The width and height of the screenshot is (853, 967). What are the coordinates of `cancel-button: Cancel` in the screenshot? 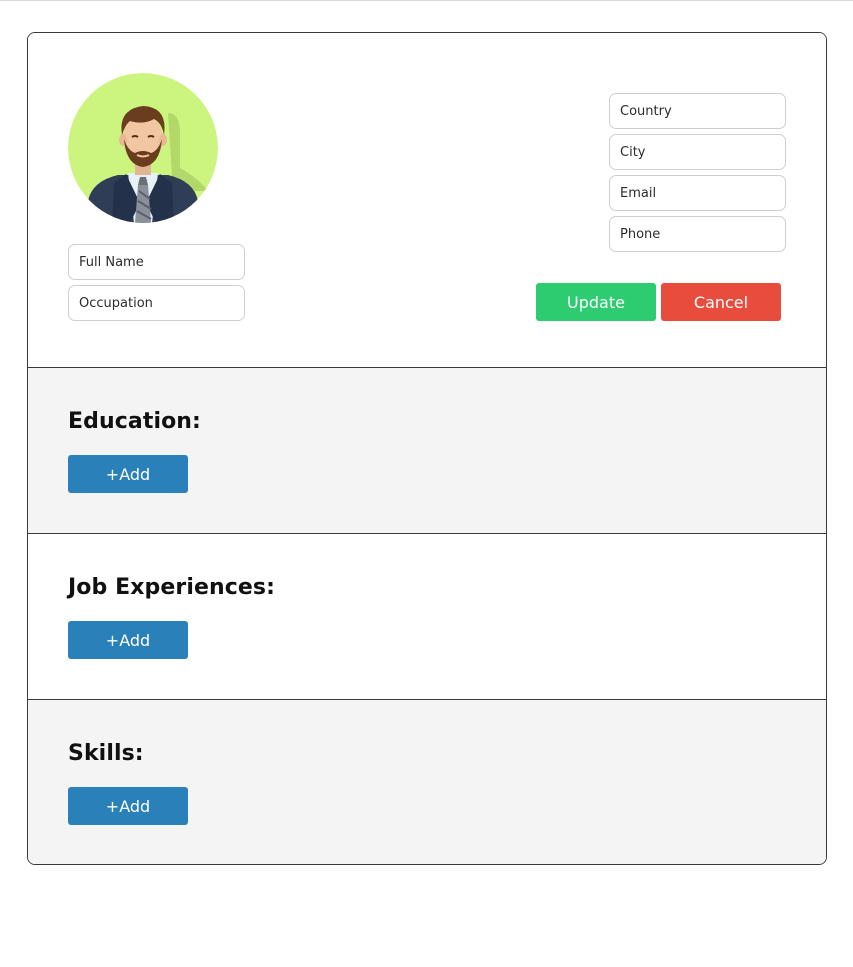 It's located at (721, 302).